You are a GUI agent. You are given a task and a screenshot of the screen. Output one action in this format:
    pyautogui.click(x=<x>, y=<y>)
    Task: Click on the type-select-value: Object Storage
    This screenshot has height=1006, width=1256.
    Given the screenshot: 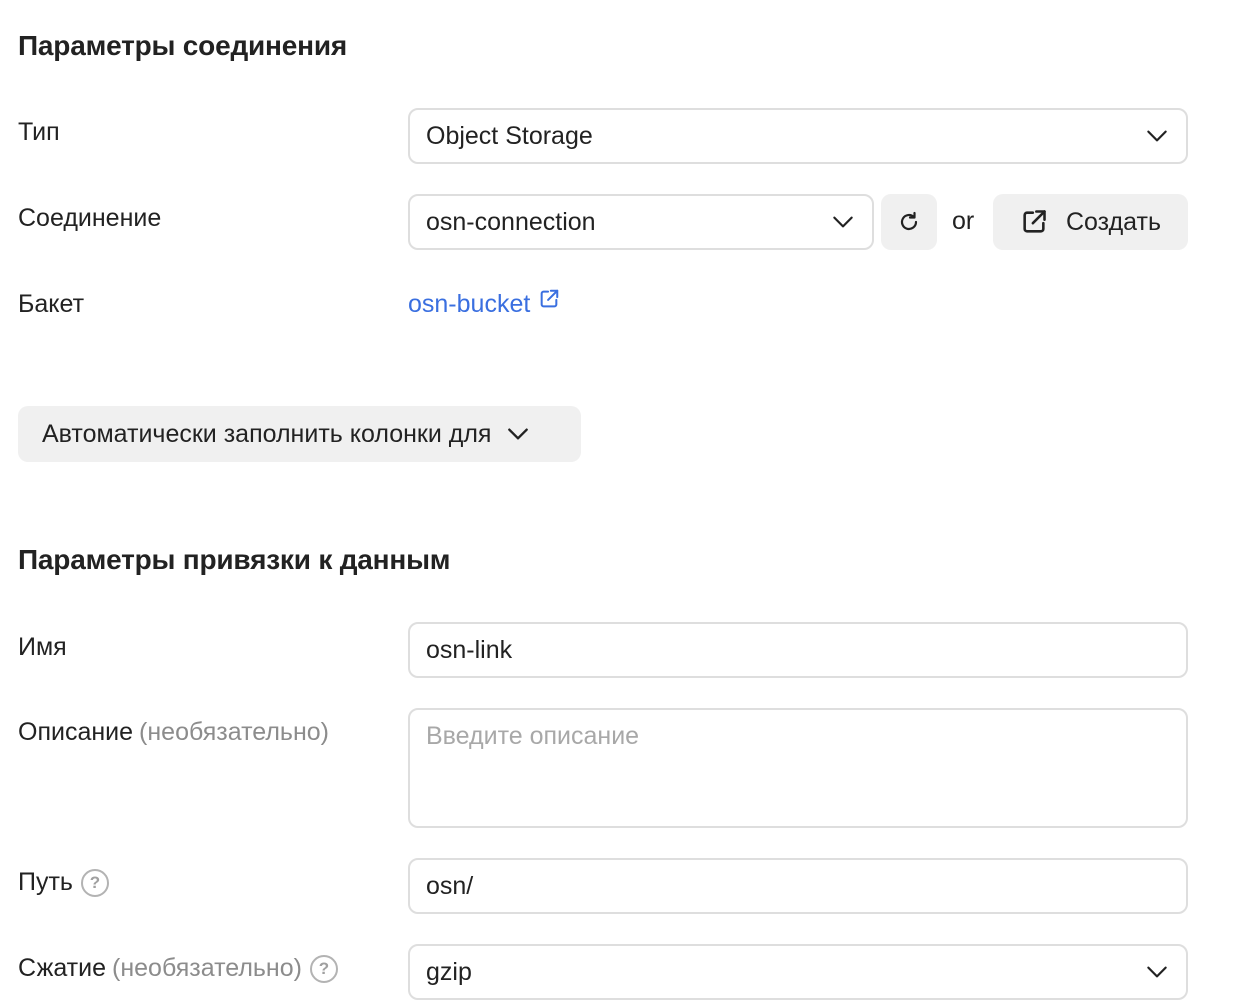 What is the action you would take?
    pyautogui.click(x=509, y=135)
    